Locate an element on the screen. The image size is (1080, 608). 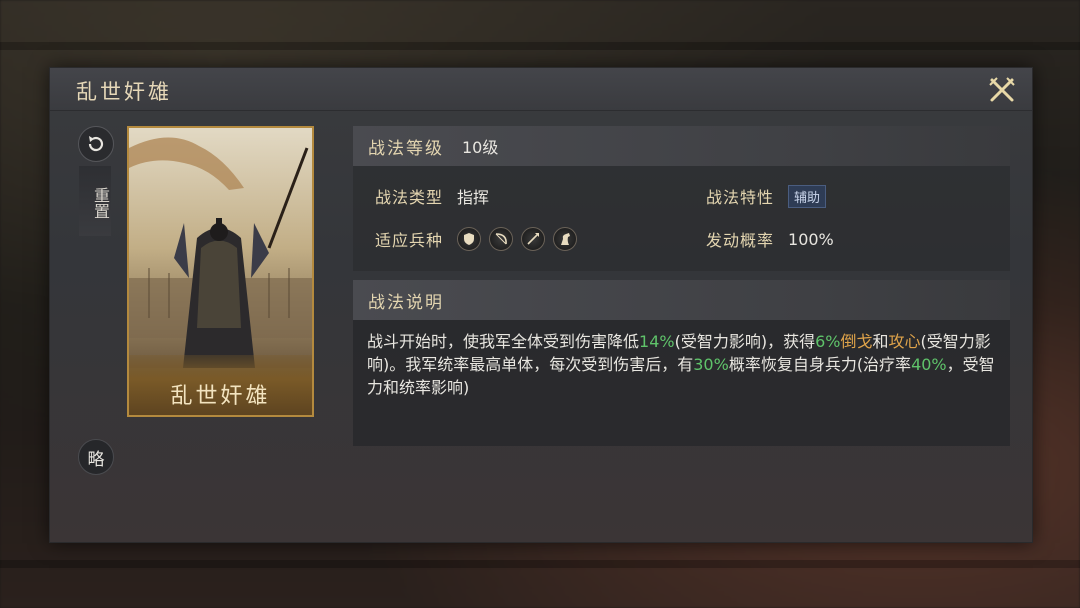
skill-trait-badge: 辅助 is located at coordinates (807, 196).